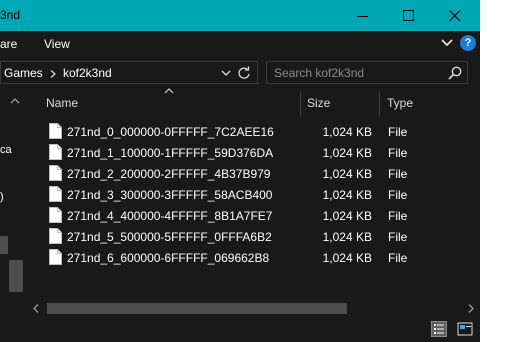 The image size is (505, 342). What do you see at coordinates (16, 276) in the screenshot?
I see `nav-scrollbar-thumb` at bounding box center [16, 276].